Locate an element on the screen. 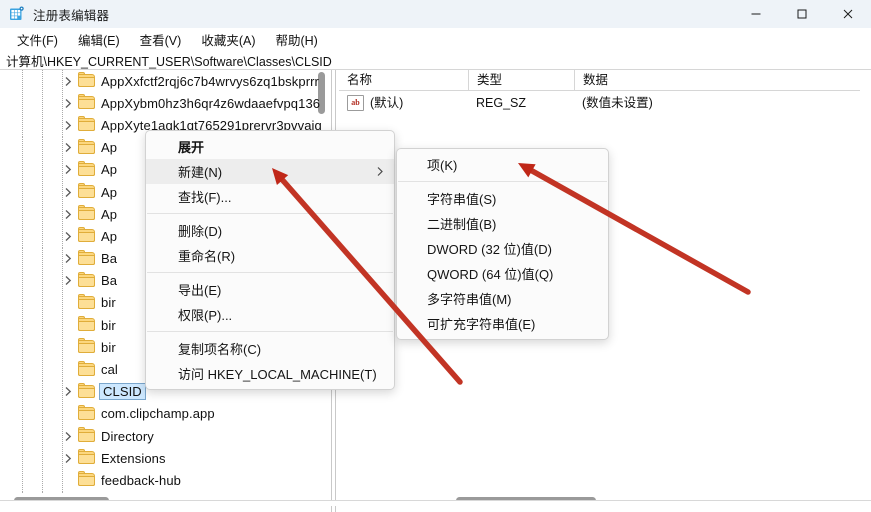 The height and width of the screenshot is (512, 871). submenu-item-label: 项(K) is located at coordinates (442, 165).